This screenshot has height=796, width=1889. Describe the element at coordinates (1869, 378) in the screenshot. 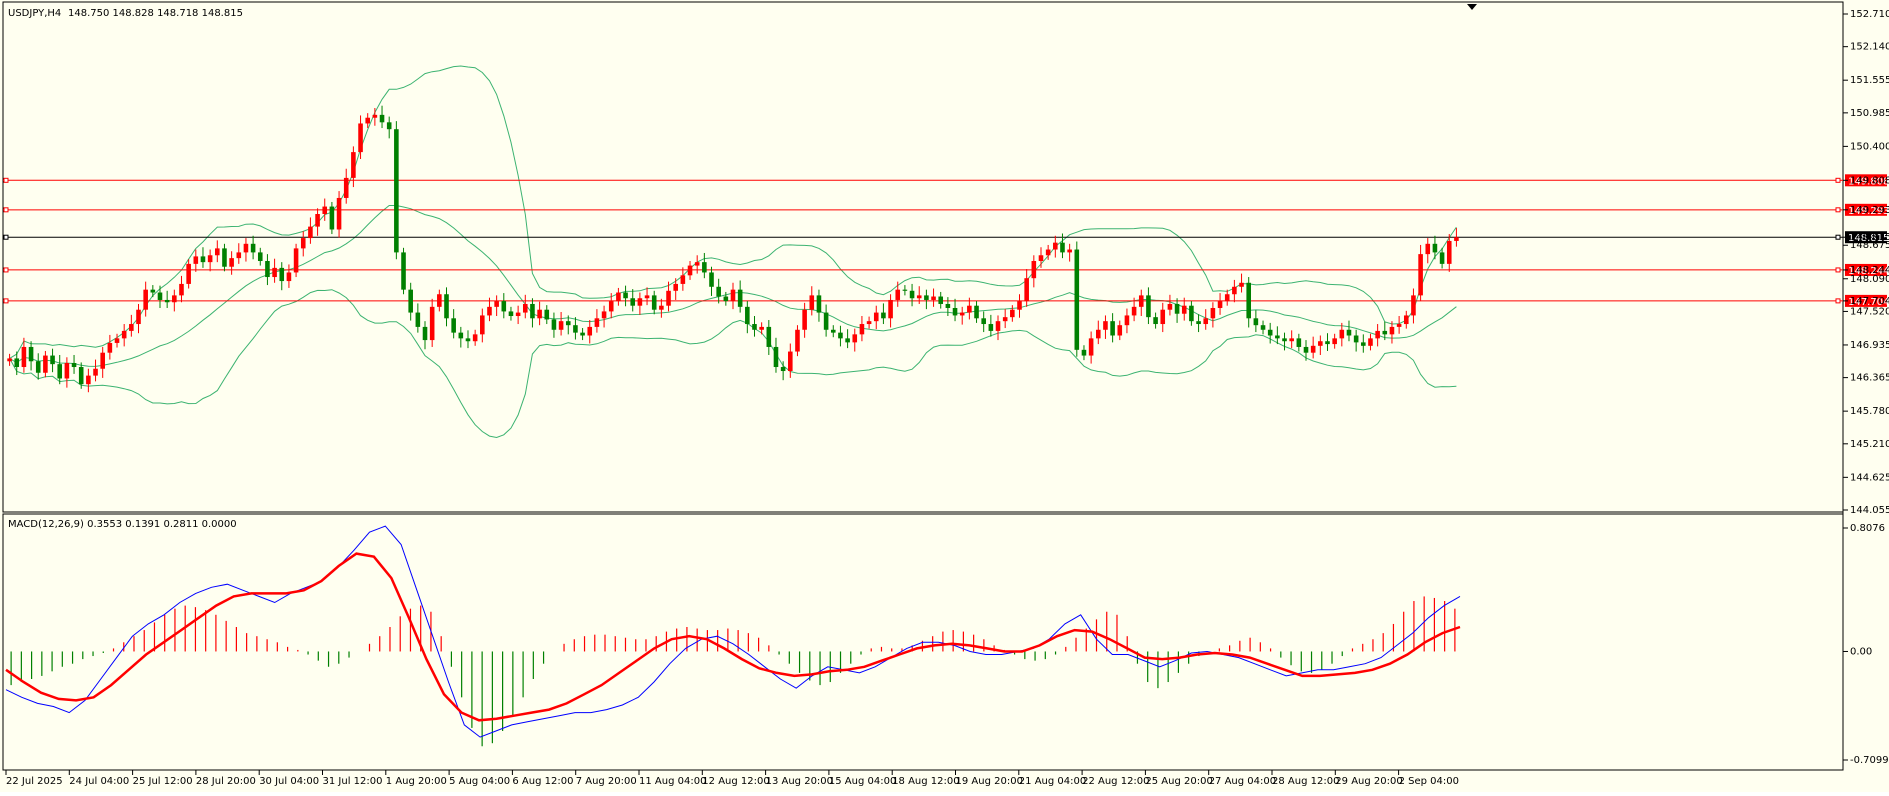

I see `price-tick-label: 146.365` at that location.